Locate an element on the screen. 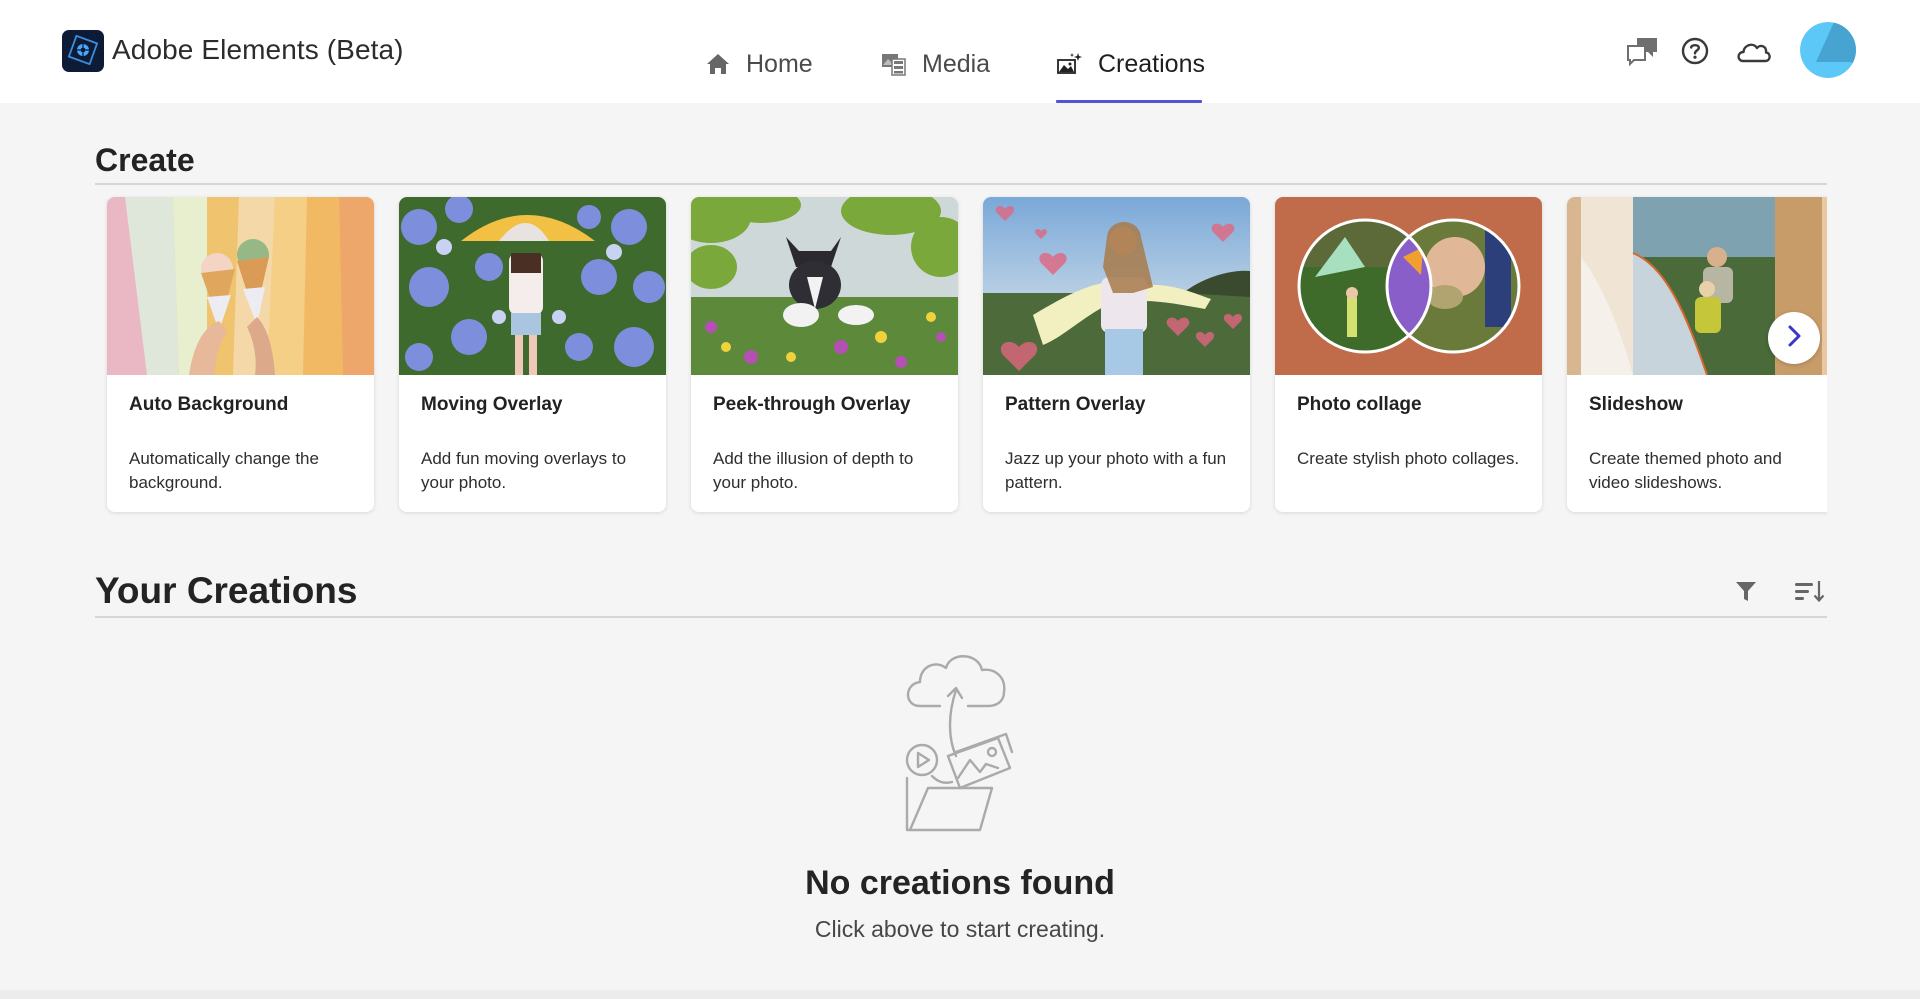 This screenshot has height=999, width=1920. card-description: Create stylish photo collages. is located at coordinates (1408, 458).